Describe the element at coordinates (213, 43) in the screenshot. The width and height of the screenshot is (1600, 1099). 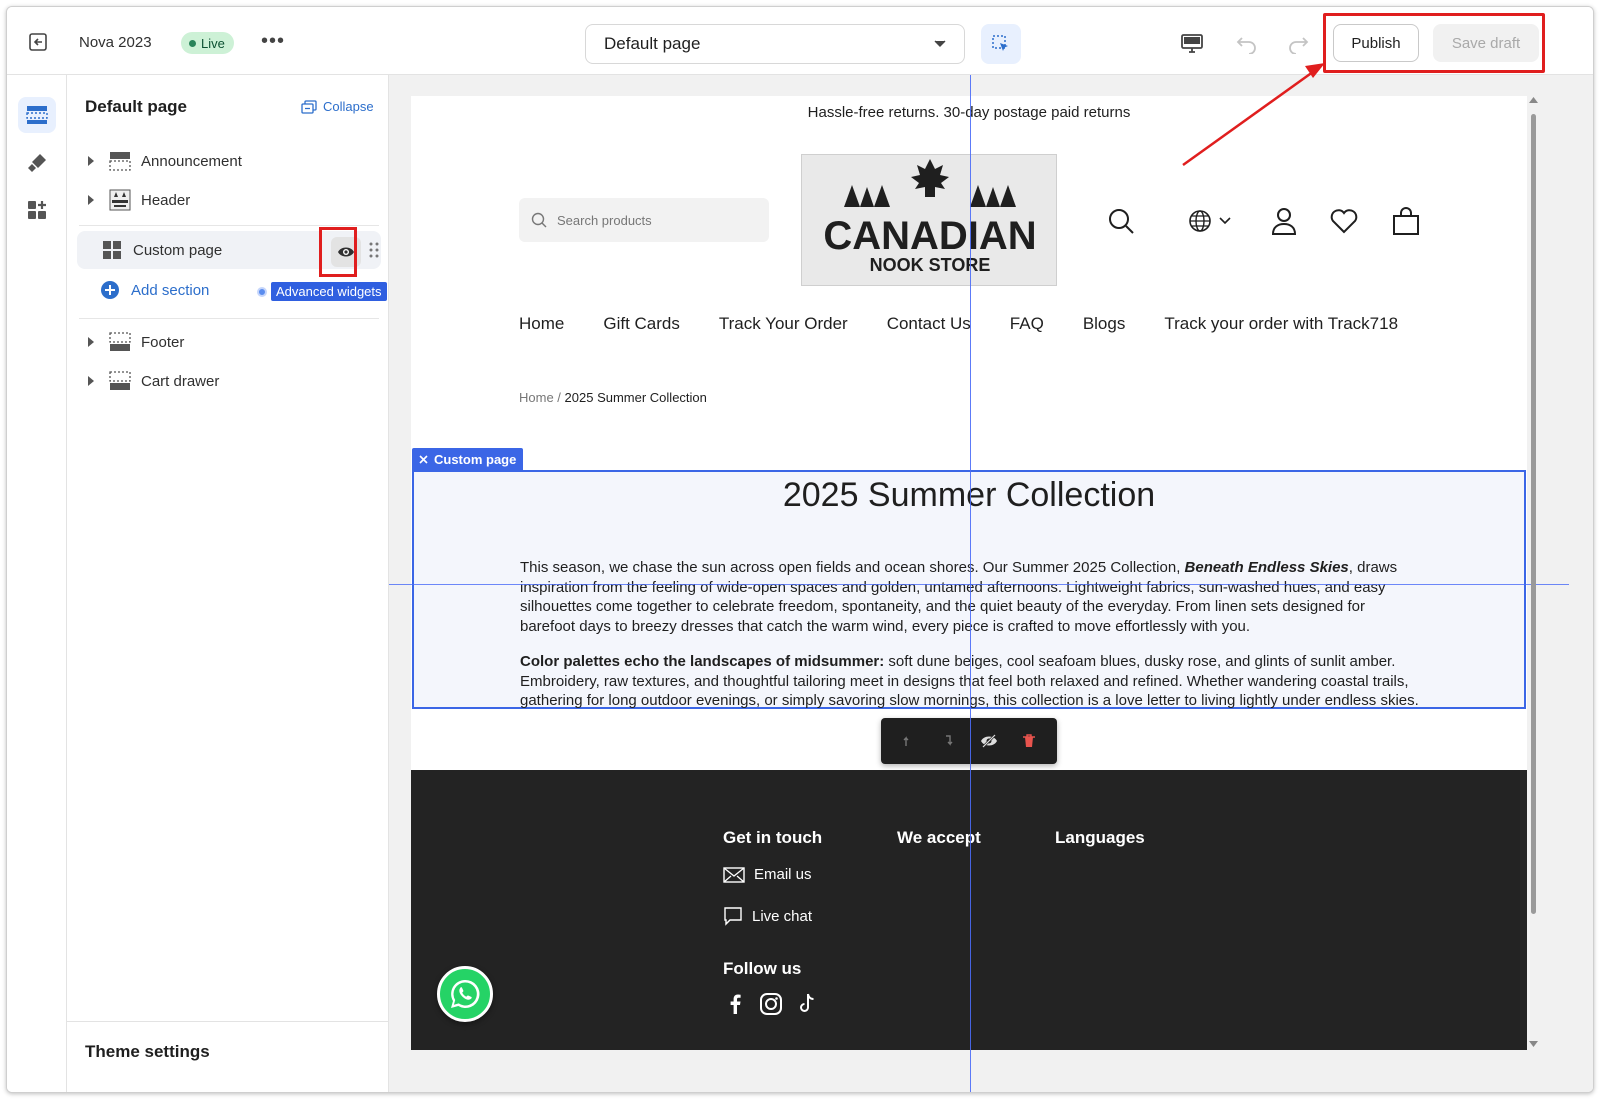
I see `status-badge-label: Live` at that location.